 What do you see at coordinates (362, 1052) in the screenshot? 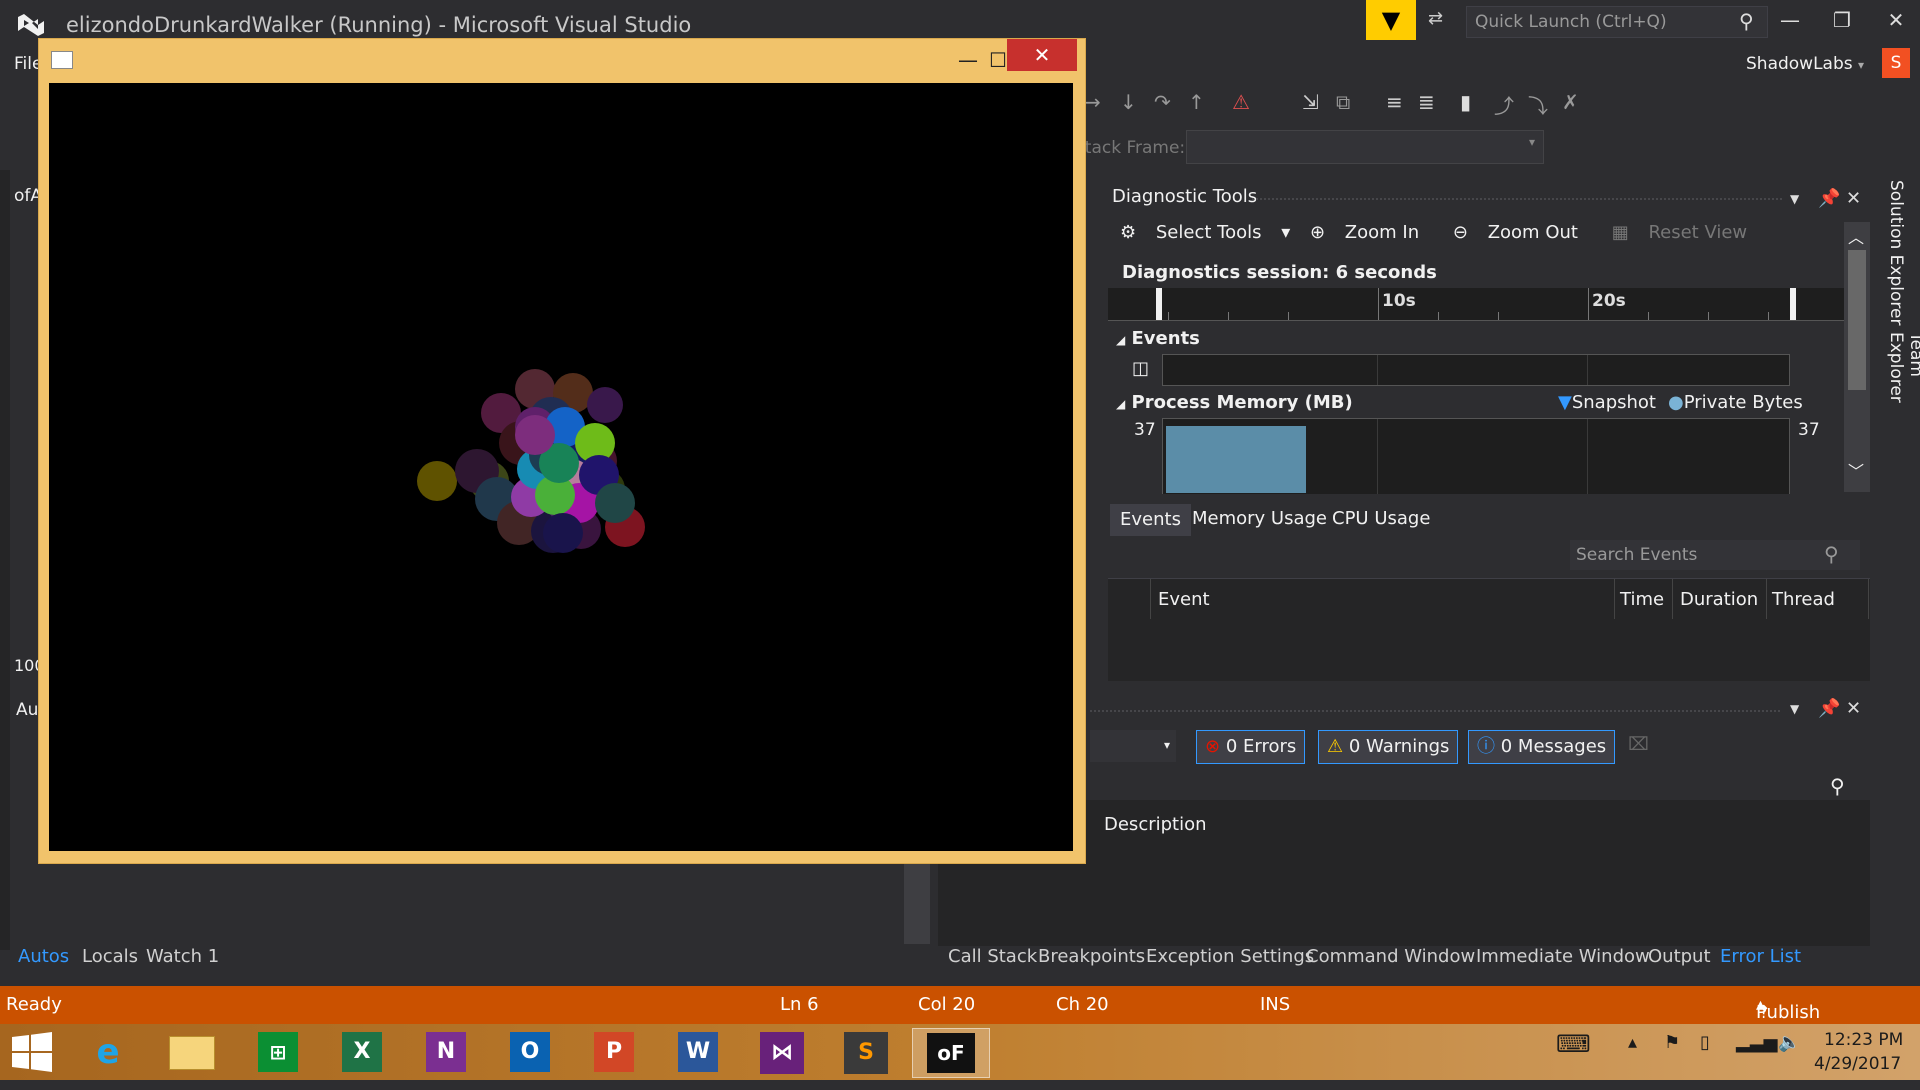
I see `excel-icon: X` at bounding box center [362, 1052].